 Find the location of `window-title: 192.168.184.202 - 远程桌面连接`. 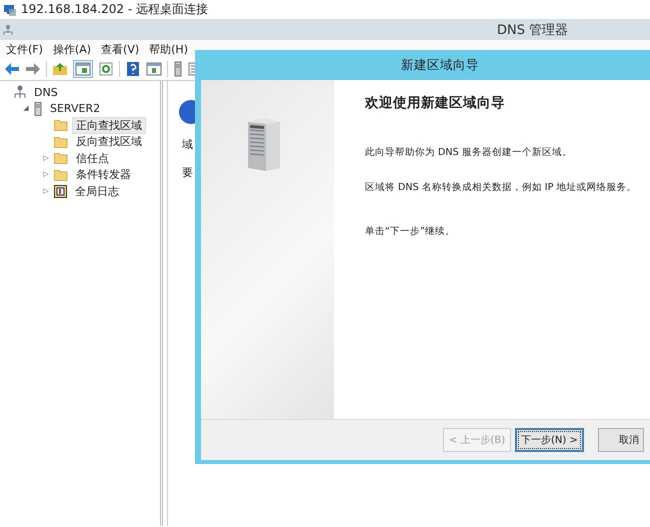

window-title: 192.168.184.202 - 远程桌面连接 is located at coordinates (114, 9).